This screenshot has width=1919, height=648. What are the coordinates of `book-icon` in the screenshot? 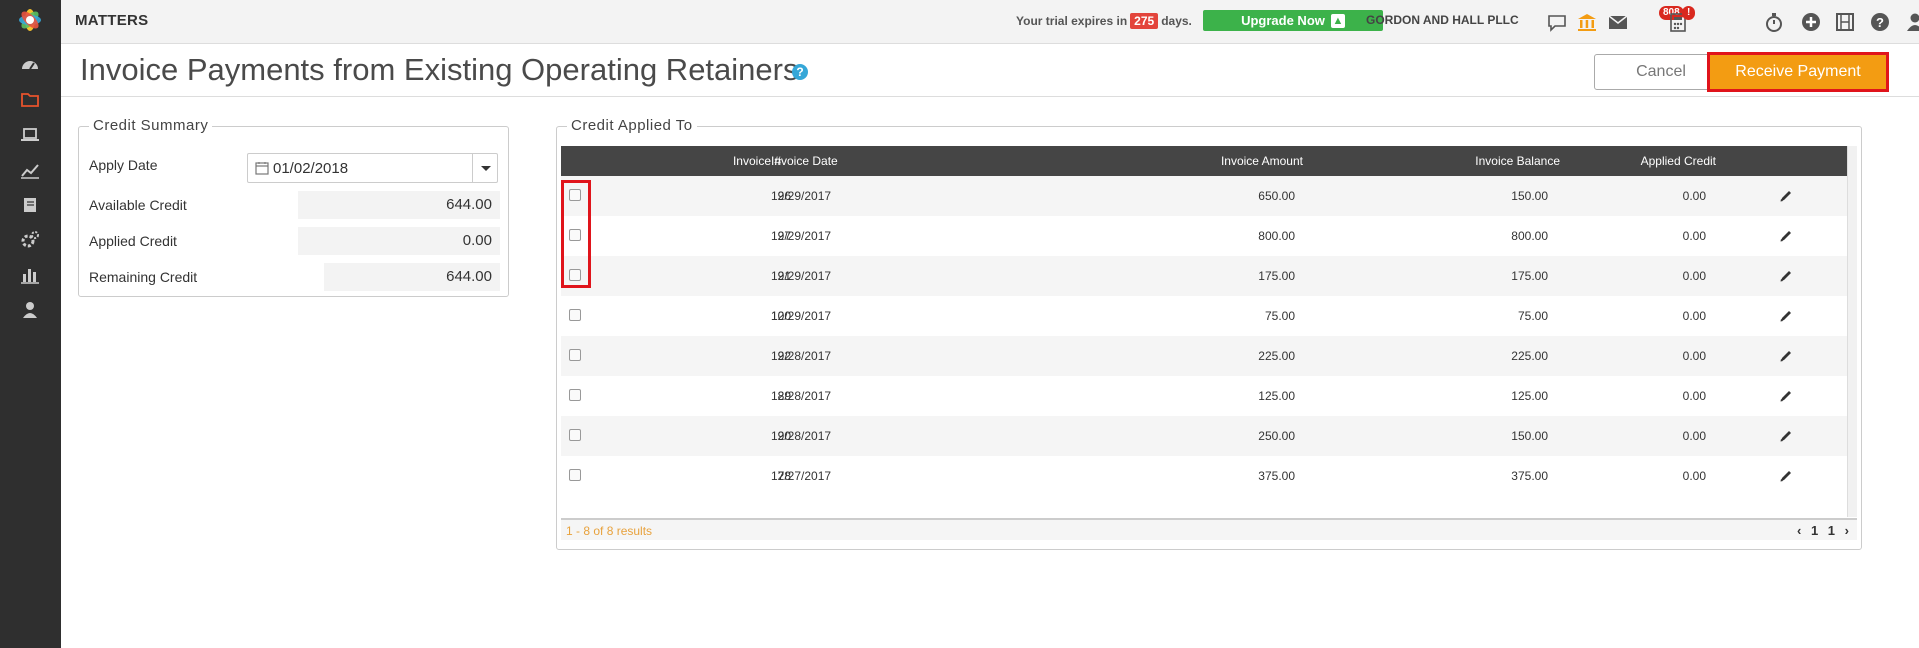 It's located at (30, 205).